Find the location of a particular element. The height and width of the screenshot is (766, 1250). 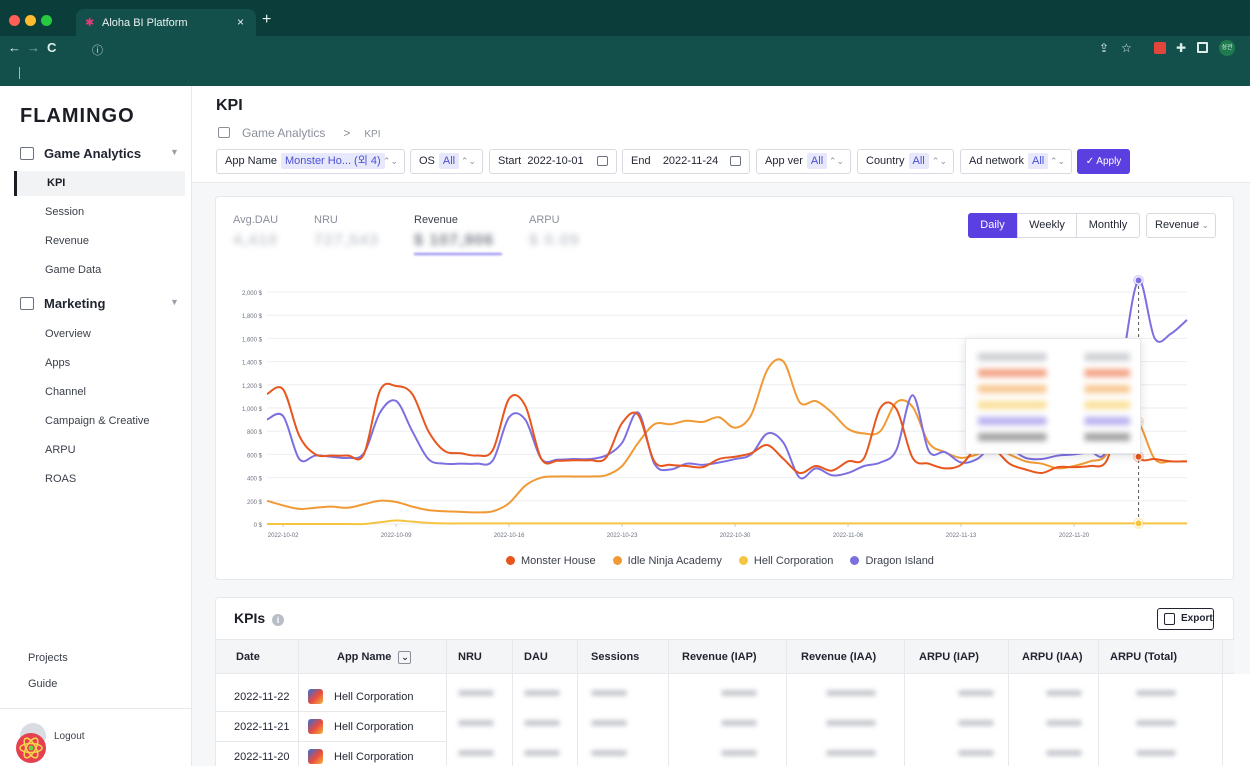

page-title: KPI is located at coordinates (229, 105).